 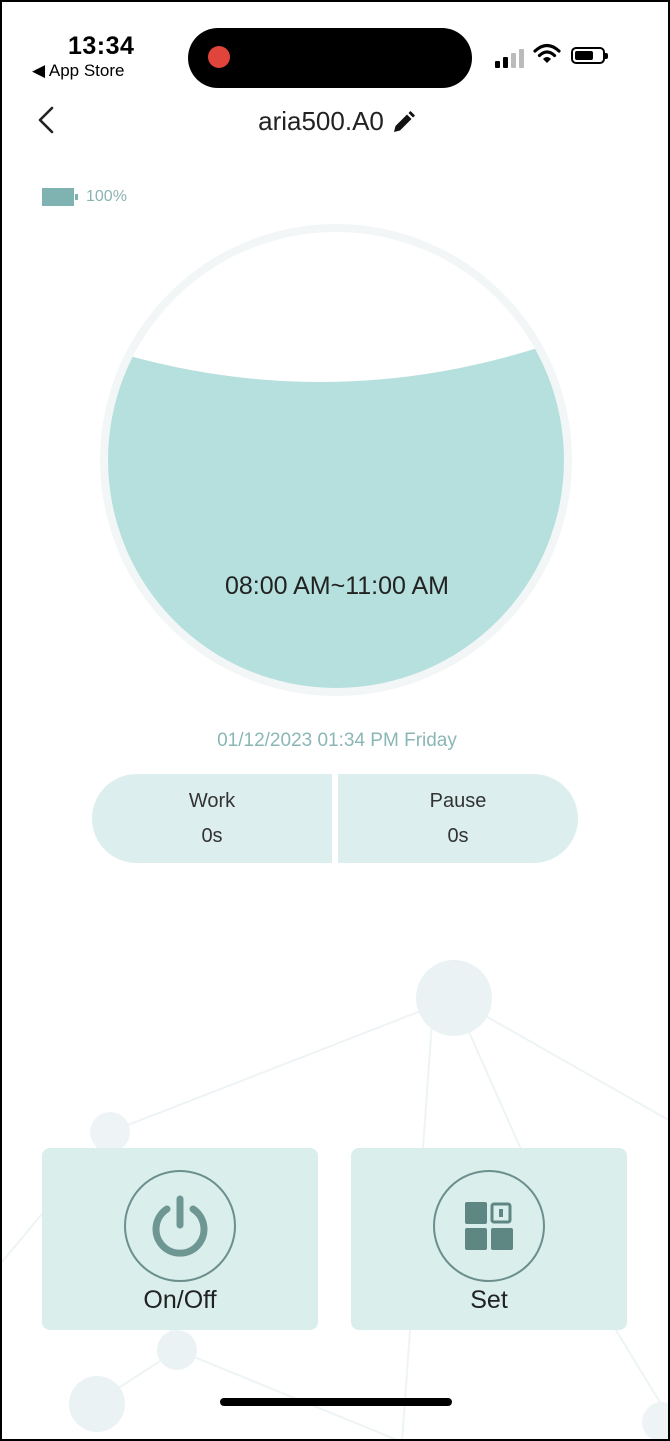 I want to click on work-stat: Work 0s, so click(x=212, y=818).